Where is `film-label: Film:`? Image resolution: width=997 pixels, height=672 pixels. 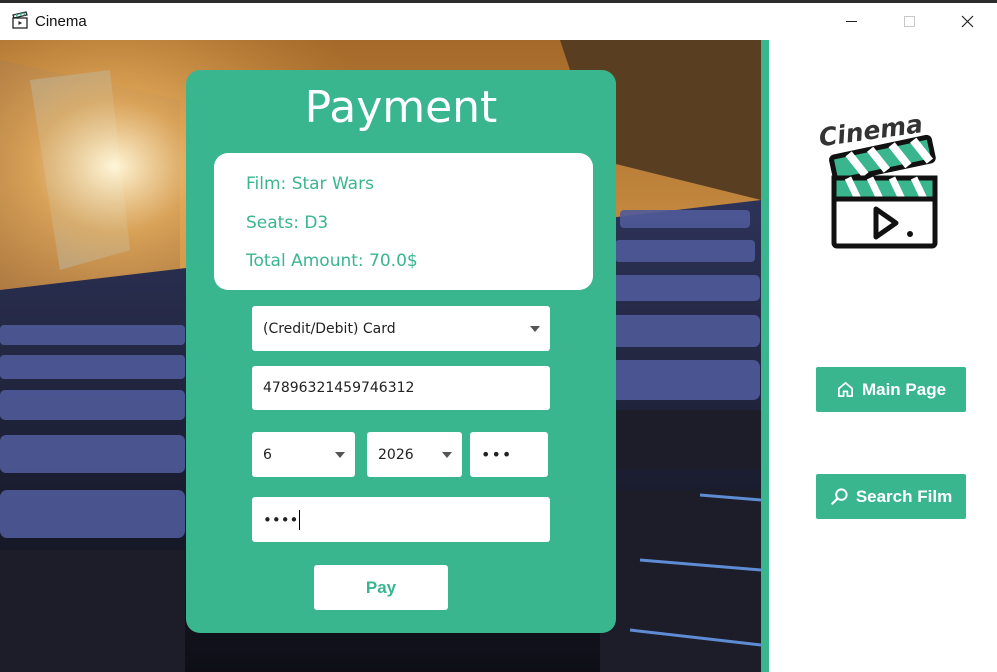 film-label: Film: is located at coordinates (266, 184).